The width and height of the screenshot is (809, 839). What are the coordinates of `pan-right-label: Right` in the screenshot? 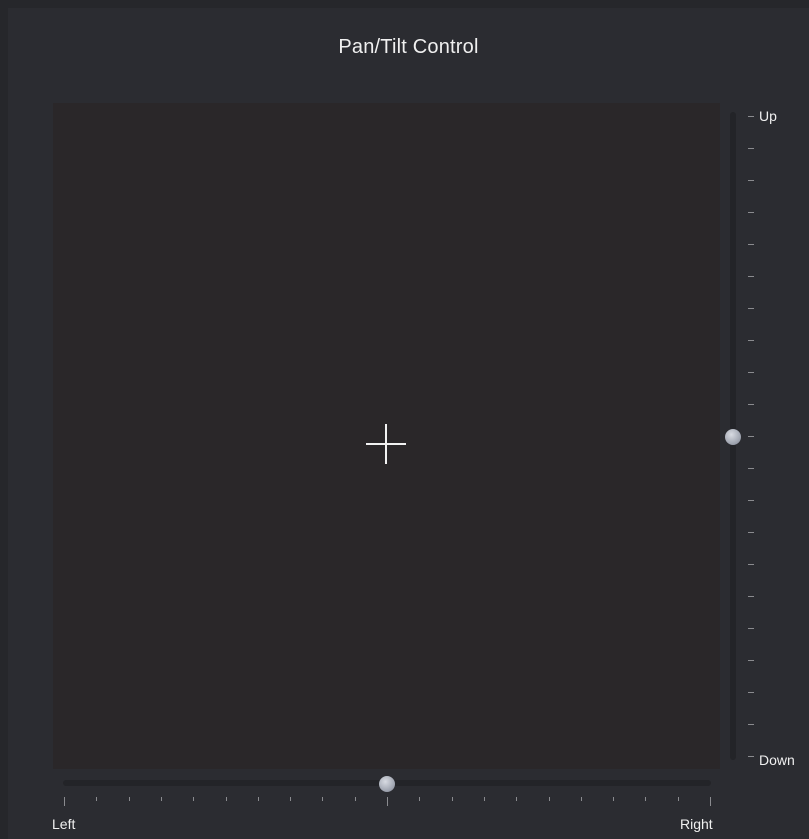 It's located at (696, 824).